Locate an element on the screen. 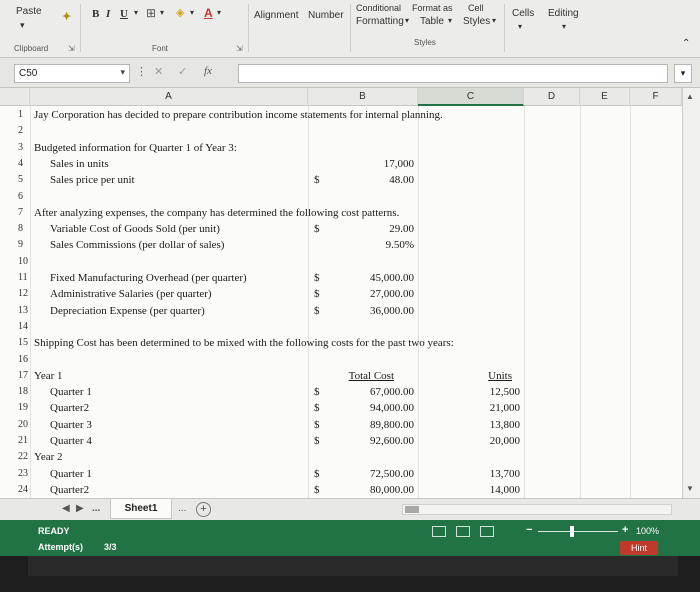 This screenshot has height=592, width=700. scroll-down-icon: ▼ is located at coordinates (690, 488).